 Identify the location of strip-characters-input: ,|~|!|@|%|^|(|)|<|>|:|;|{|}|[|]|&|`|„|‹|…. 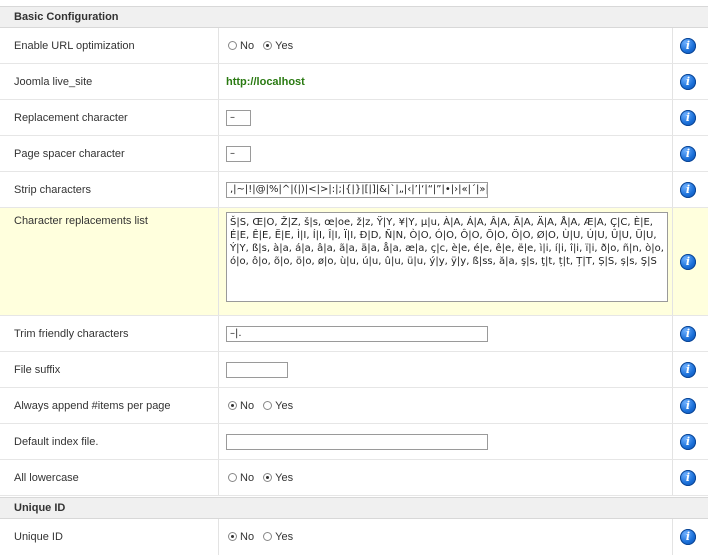
(357, 190).